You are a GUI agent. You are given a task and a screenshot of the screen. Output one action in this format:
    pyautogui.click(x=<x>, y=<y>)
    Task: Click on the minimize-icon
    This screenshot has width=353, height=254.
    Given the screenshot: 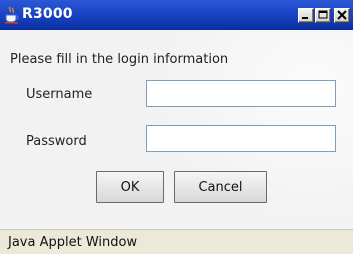 What is the action you would take?
    pyautogui.click(x=305, y=18)
    